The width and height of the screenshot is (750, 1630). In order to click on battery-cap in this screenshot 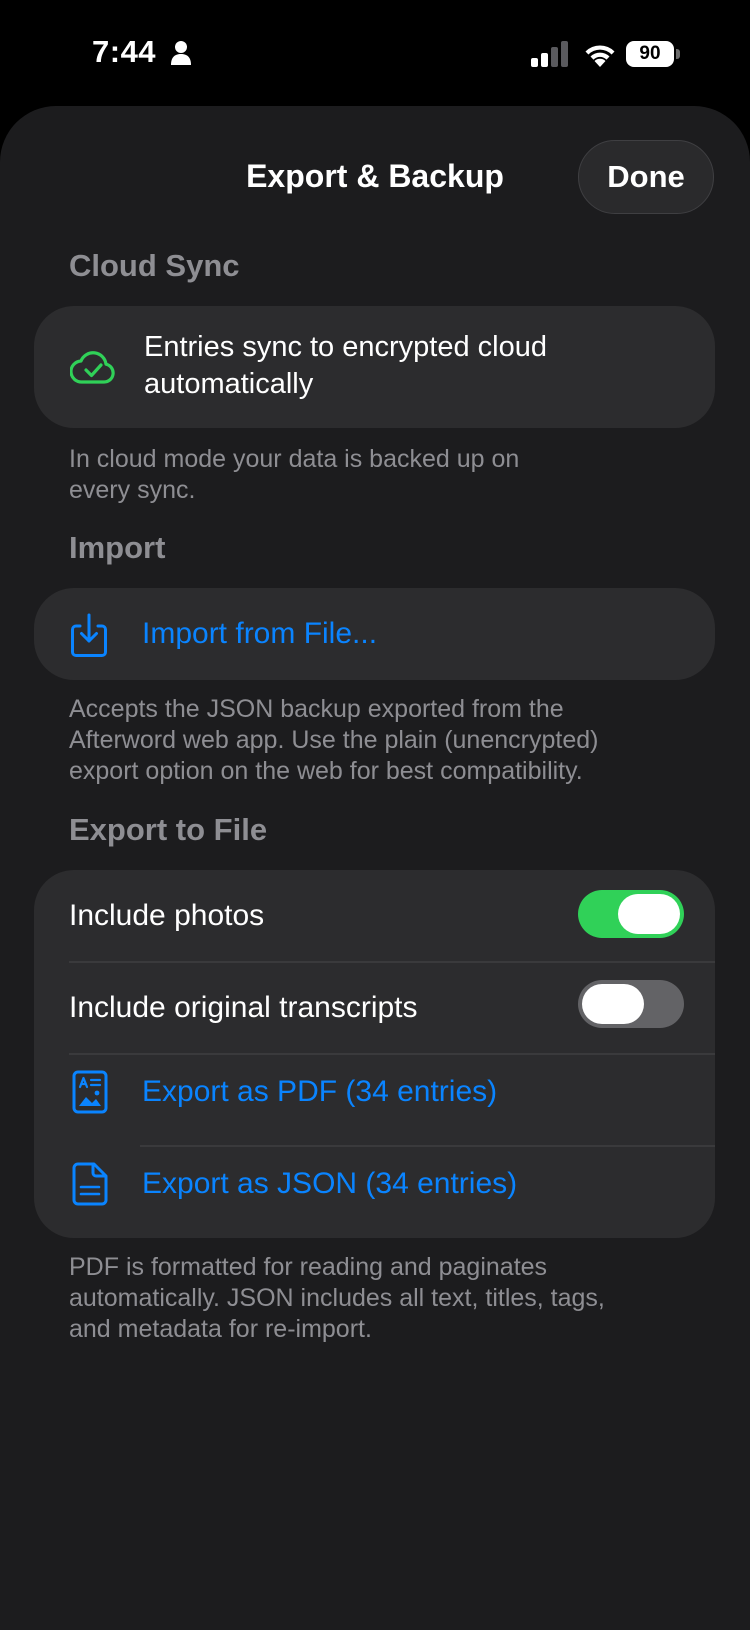, I will do `click(678, 54)`.